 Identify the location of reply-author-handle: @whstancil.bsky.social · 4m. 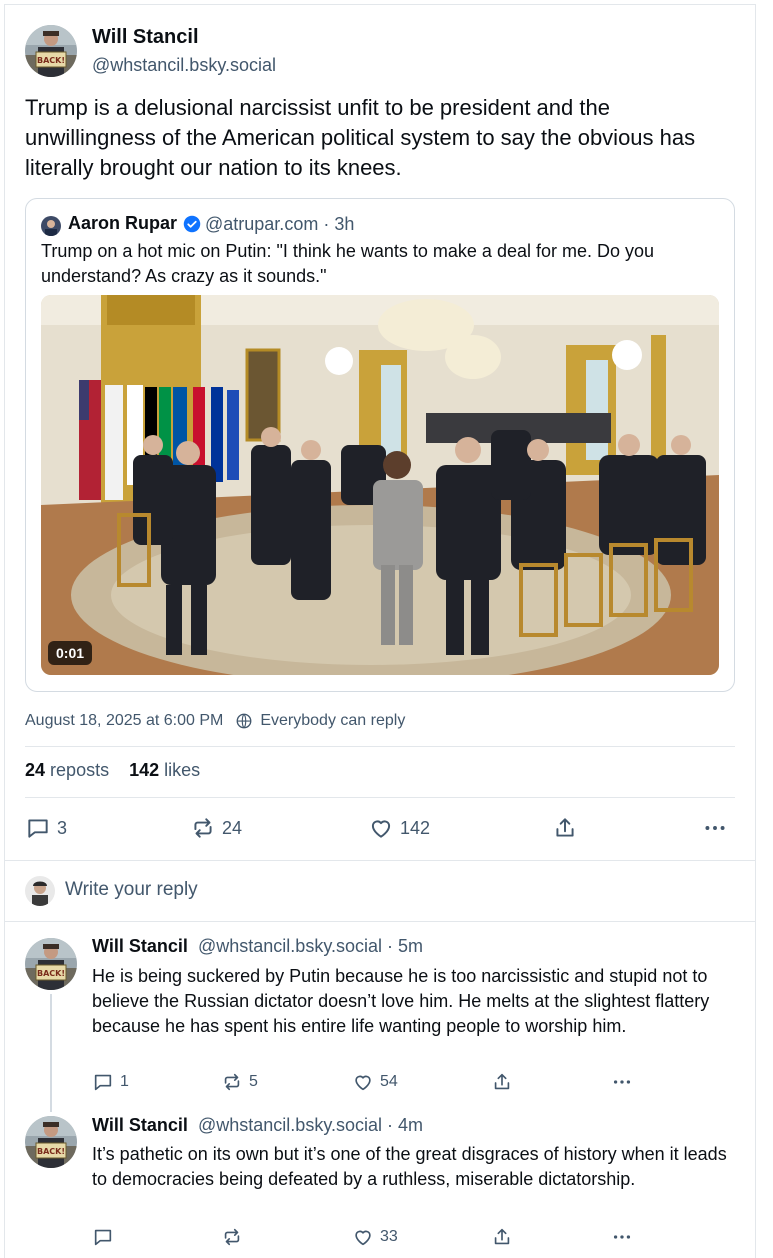
(310, 1125).